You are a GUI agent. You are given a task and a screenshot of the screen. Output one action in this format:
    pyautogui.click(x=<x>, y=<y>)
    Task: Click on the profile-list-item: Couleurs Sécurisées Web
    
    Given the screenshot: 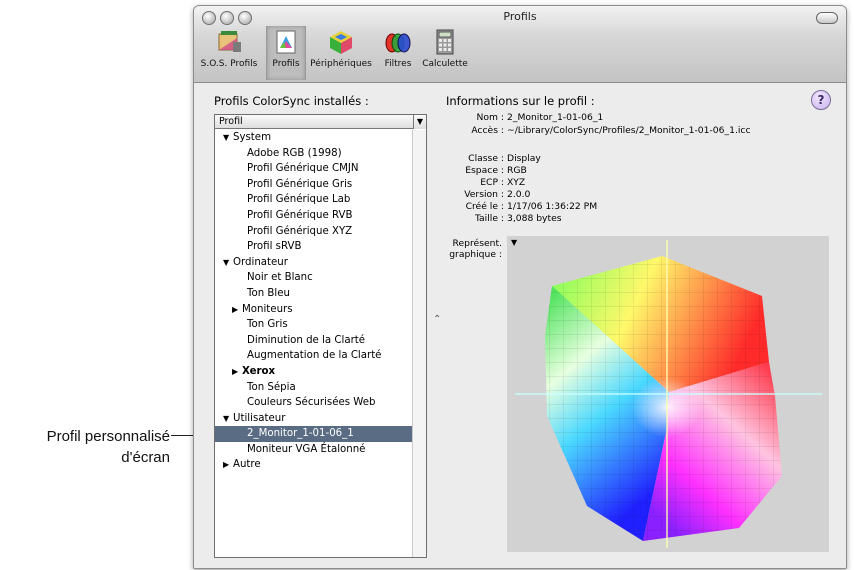 What is the action you would take?
    pyautogui.click(x=313, y=403)
    